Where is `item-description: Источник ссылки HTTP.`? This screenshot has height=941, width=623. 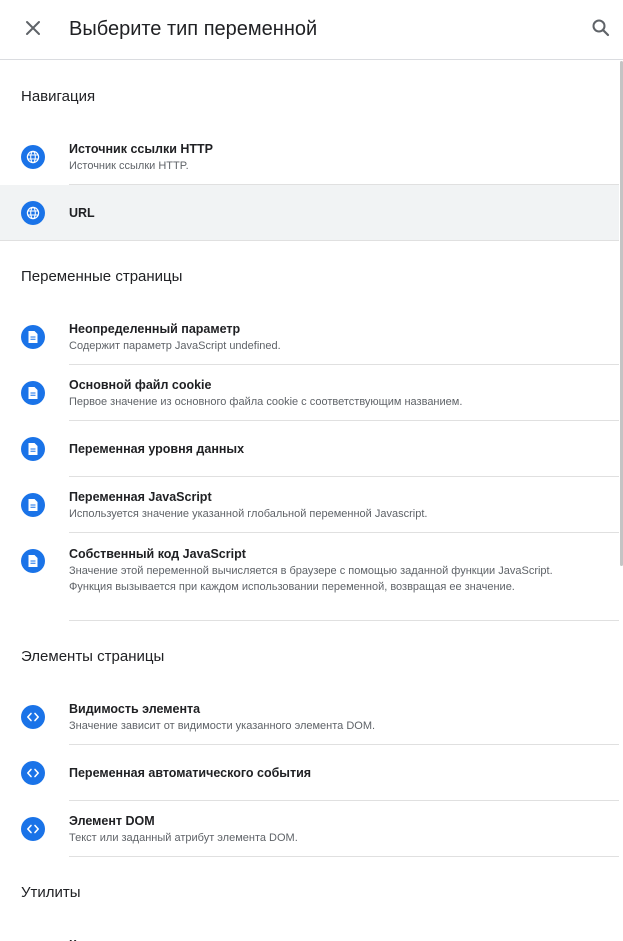
item-description: Источник ссылки HTTP. is located at coordinates (129, 165).